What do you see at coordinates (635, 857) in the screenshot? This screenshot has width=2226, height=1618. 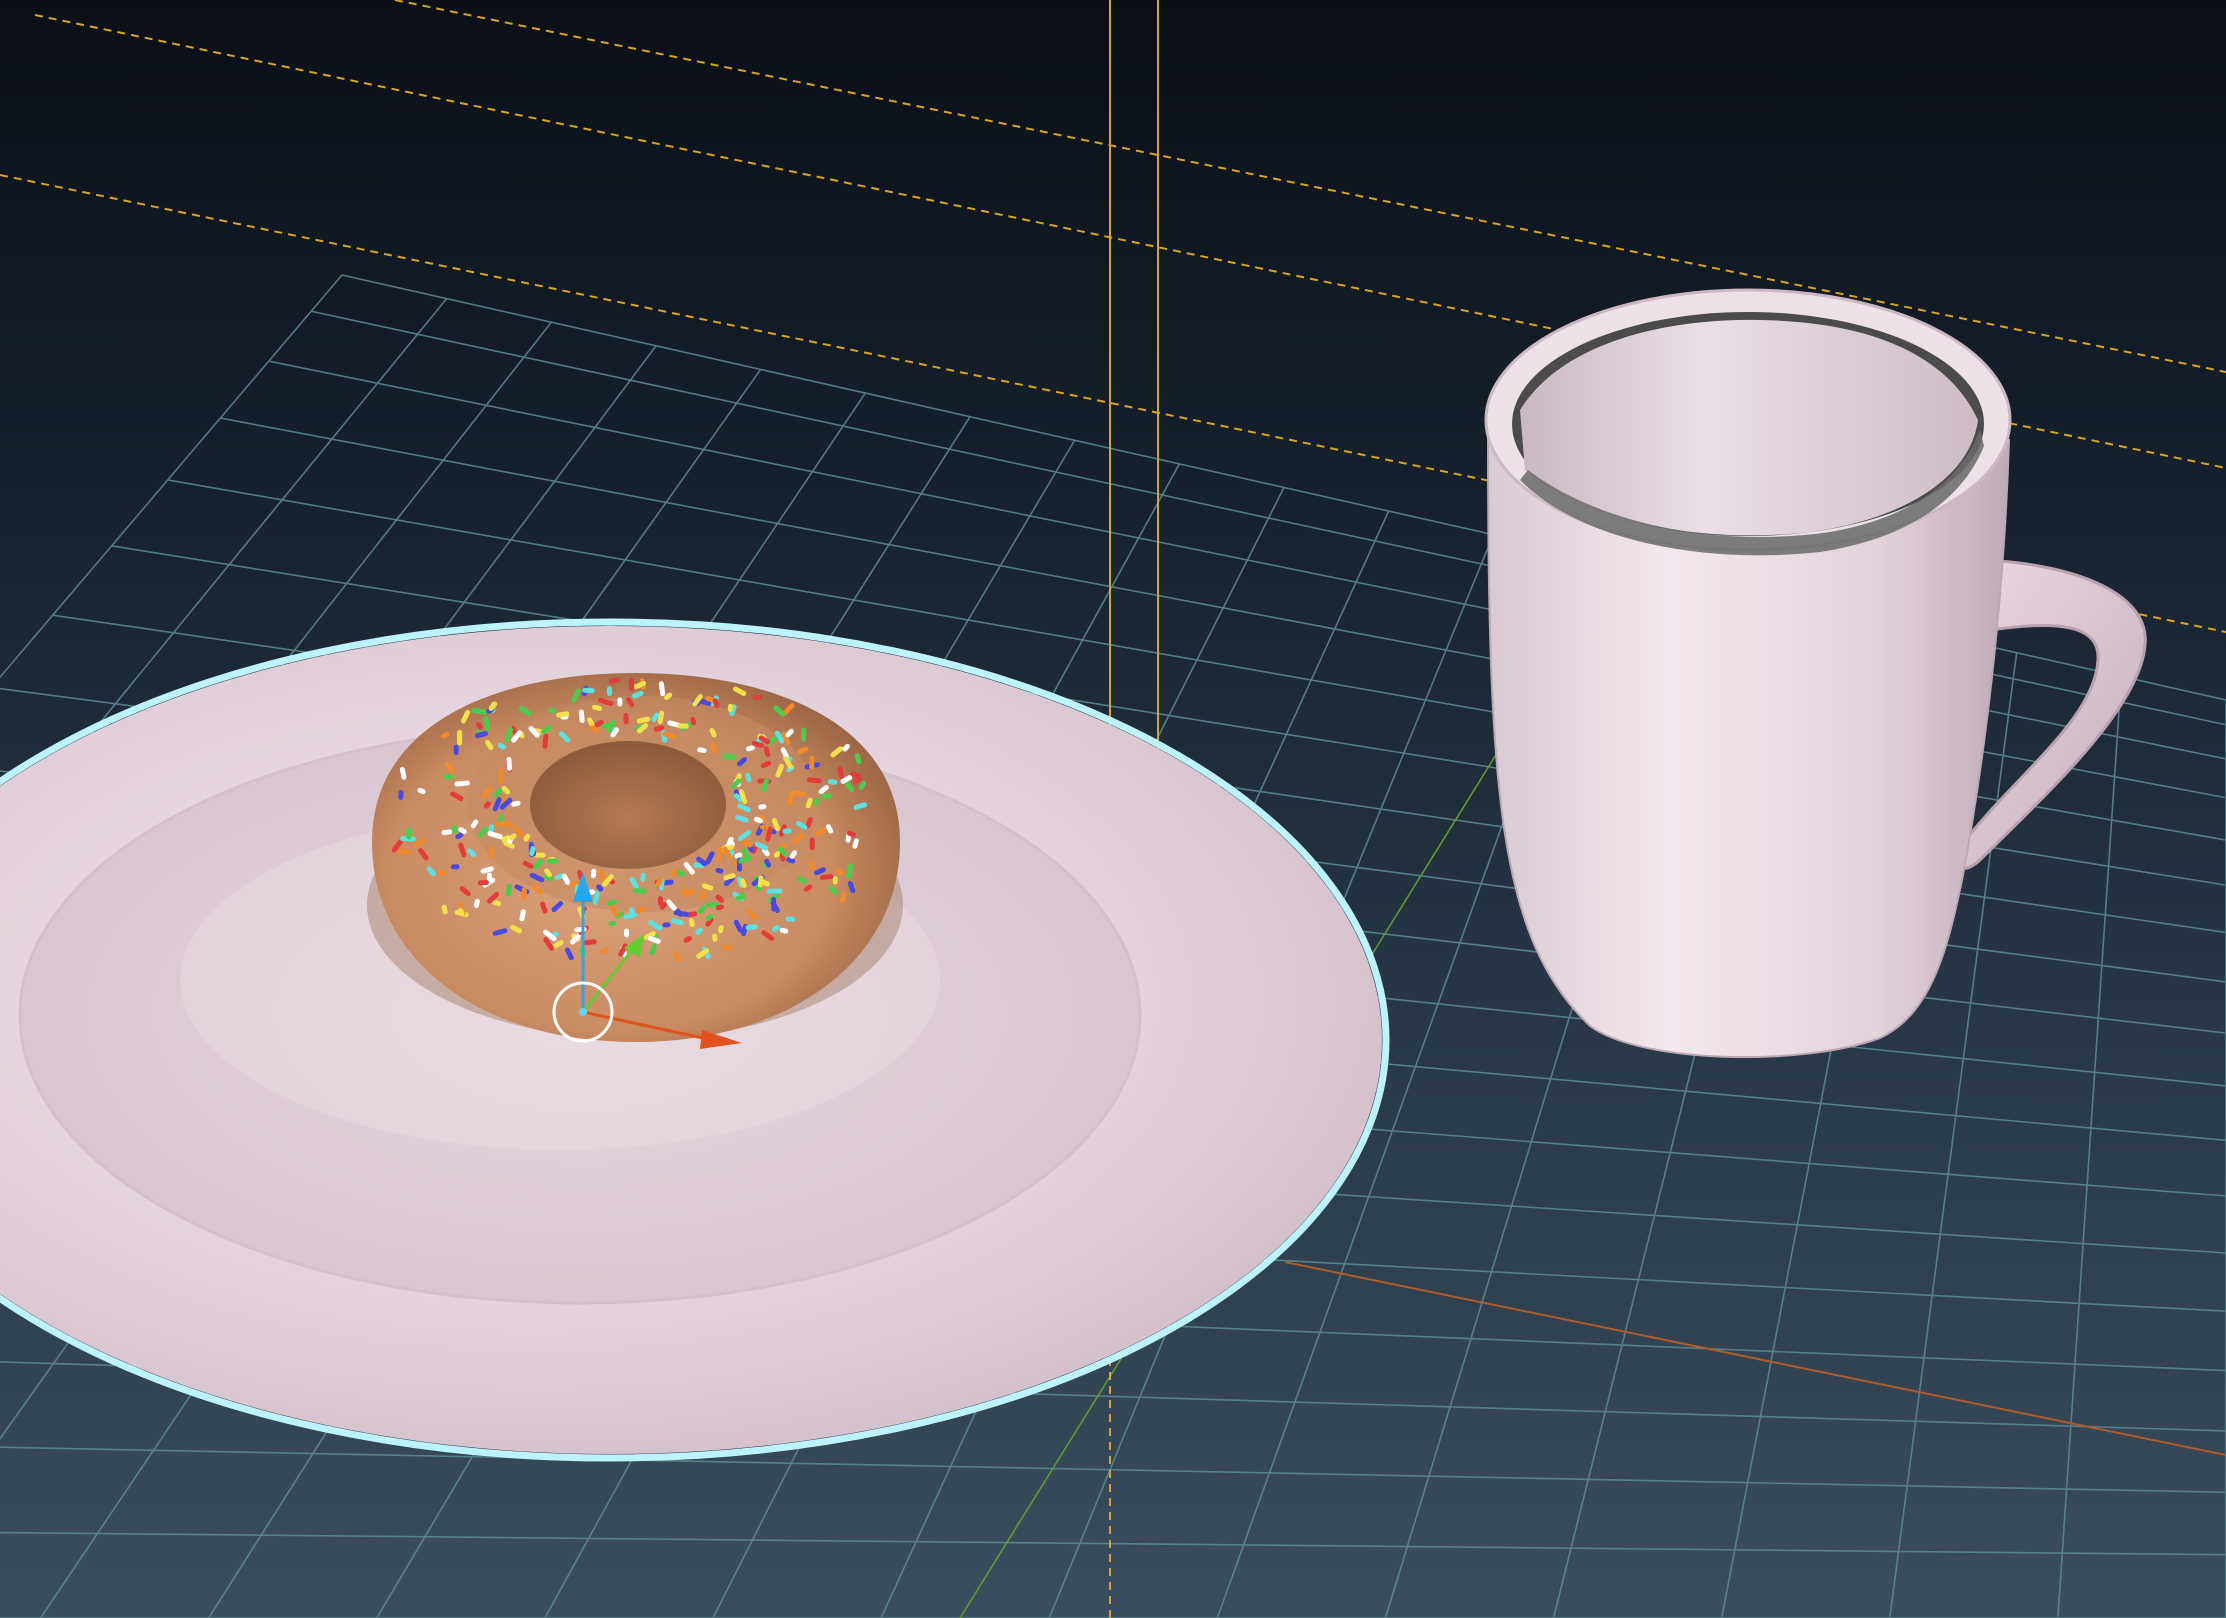 I see `donut-object` at bounding box center [635, 857].